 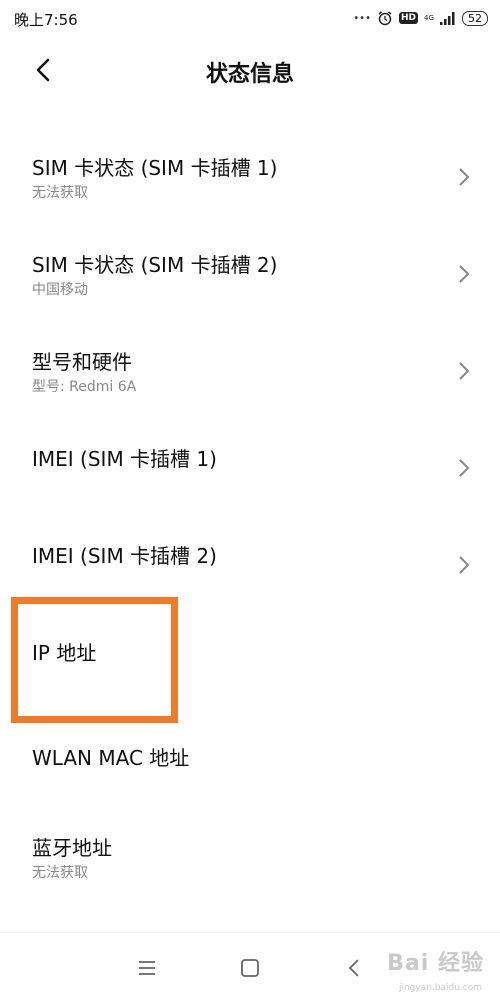 I want to click on list-item-bluetooth-address: 蓝牙地址 无法获取, so click(x=250, y=860).